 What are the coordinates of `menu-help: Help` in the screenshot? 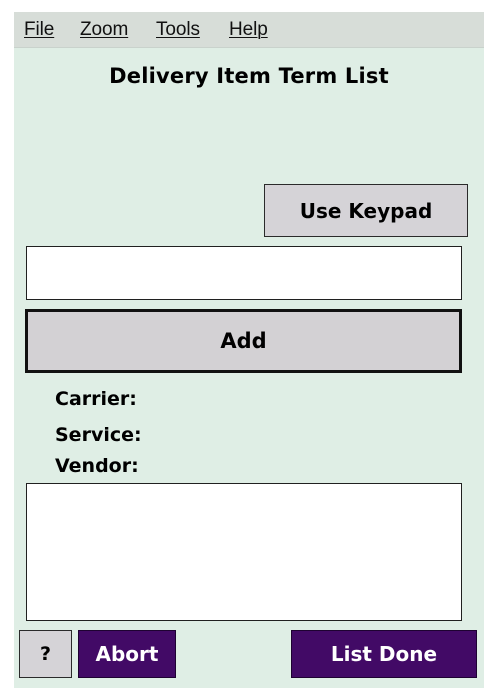 It's located at (248, 30).